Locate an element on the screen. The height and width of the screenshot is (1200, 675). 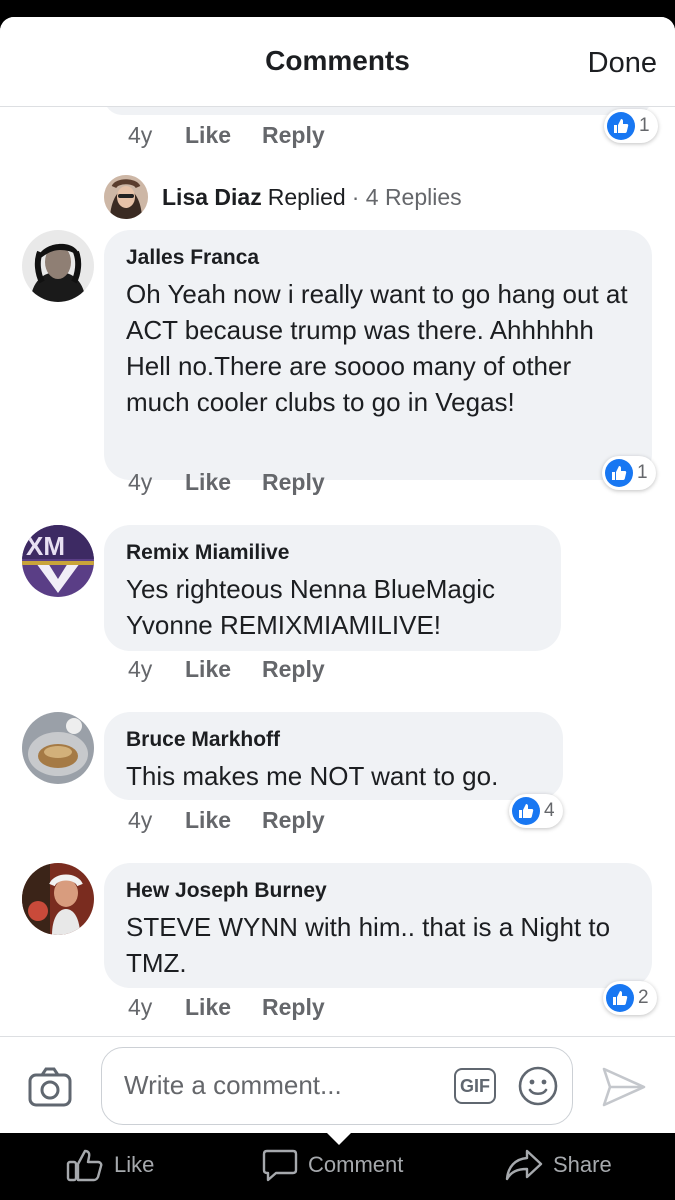
previous-comment-actions: 4y Like Reply is located at coordinates (226, 135).